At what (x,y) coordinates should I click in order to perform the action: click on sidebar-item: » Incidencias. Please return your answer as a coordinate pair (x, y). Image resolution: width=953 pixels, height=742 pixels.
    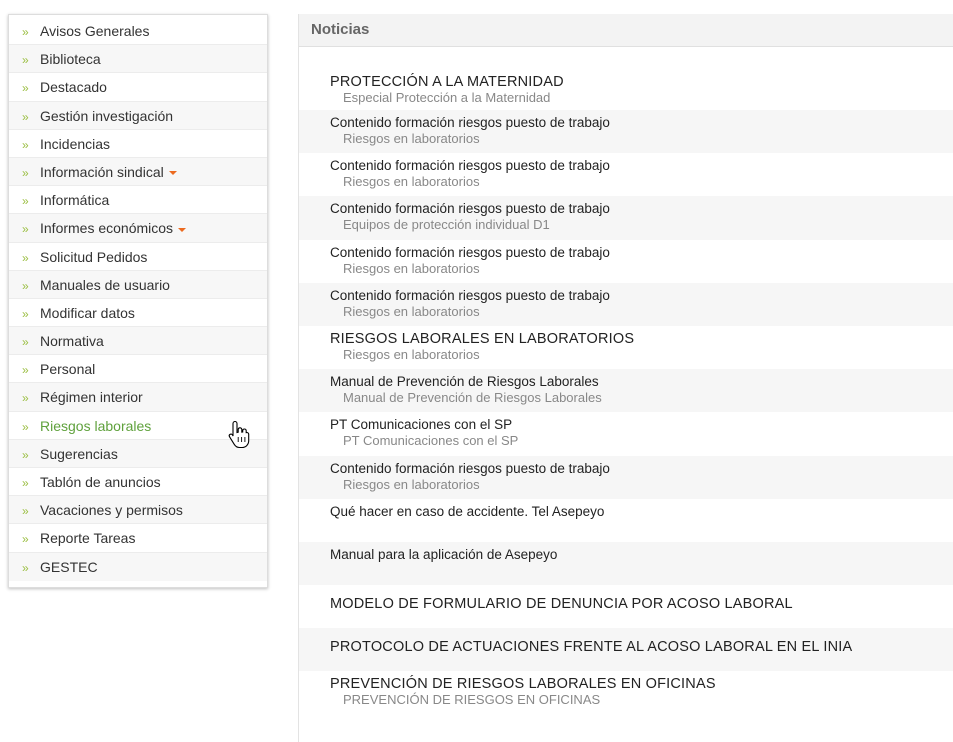
    Looking at the image, I should click on (138, 144).